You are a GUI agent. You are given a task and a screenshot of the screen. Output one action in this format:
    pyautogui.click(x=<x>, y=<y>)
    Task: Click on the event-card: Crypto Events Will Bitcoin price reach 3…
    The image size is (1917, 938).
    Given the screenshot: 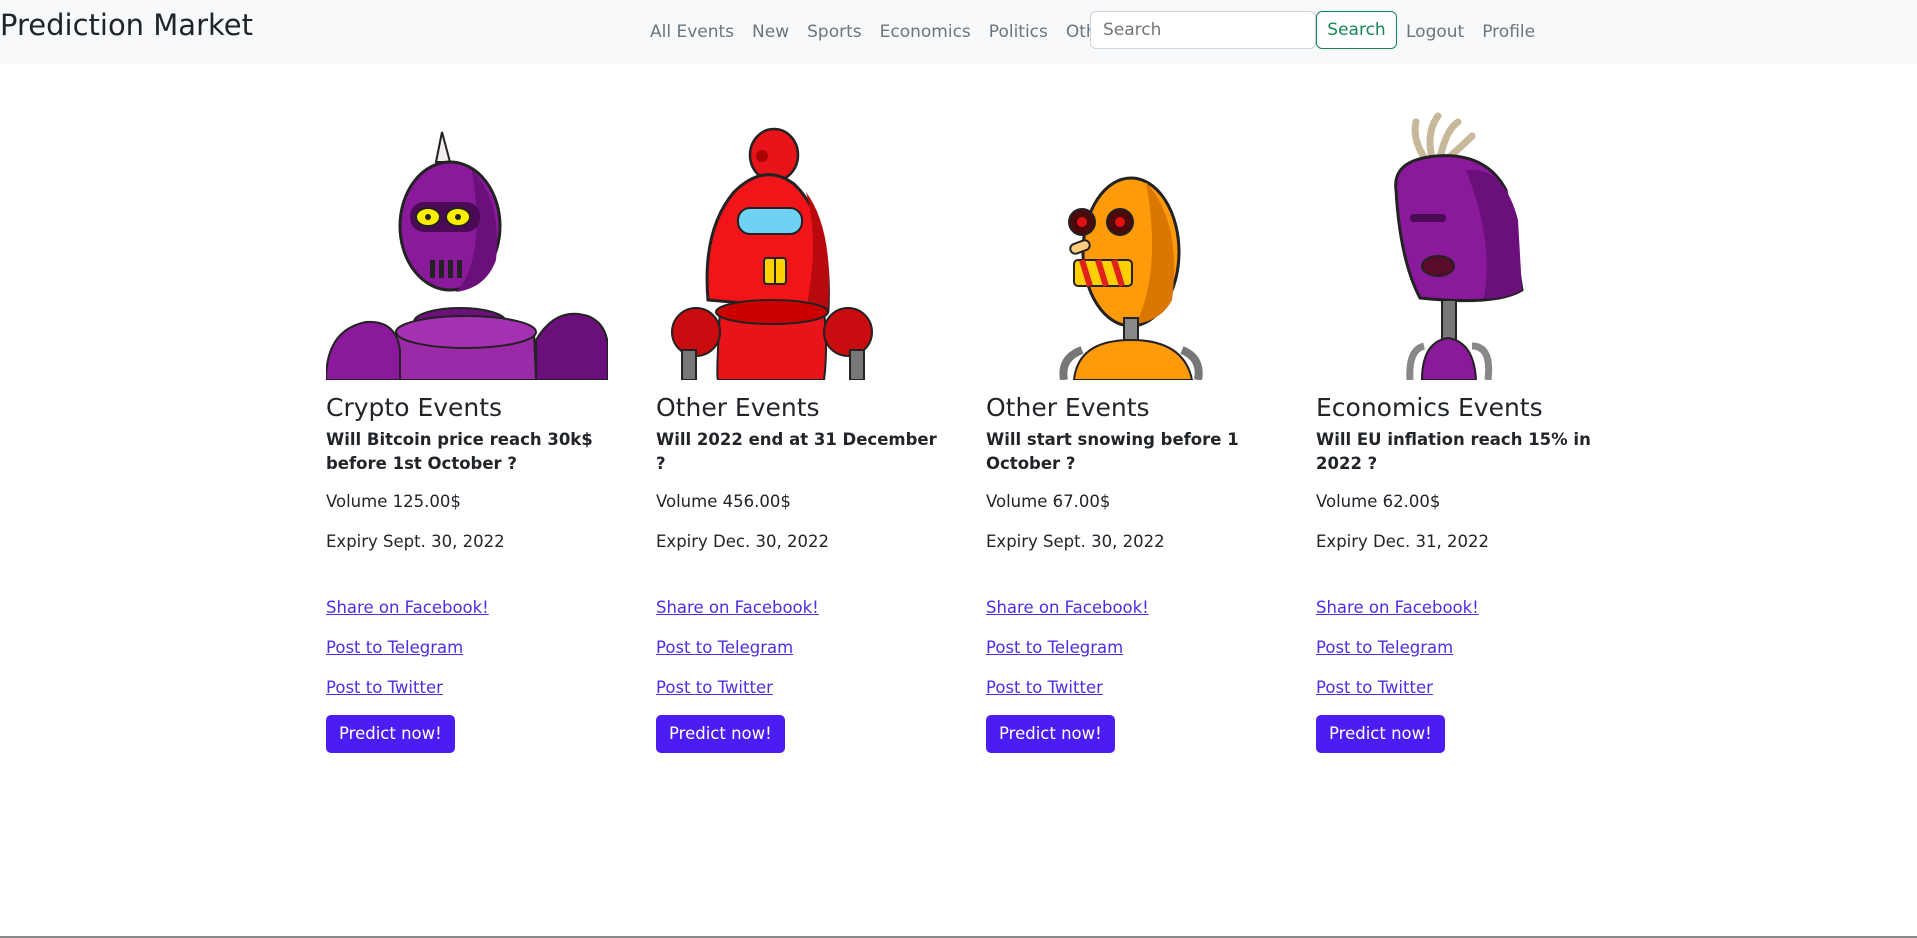 What is the action you would take?
    pyautogui.click(x=471, y=431)
    